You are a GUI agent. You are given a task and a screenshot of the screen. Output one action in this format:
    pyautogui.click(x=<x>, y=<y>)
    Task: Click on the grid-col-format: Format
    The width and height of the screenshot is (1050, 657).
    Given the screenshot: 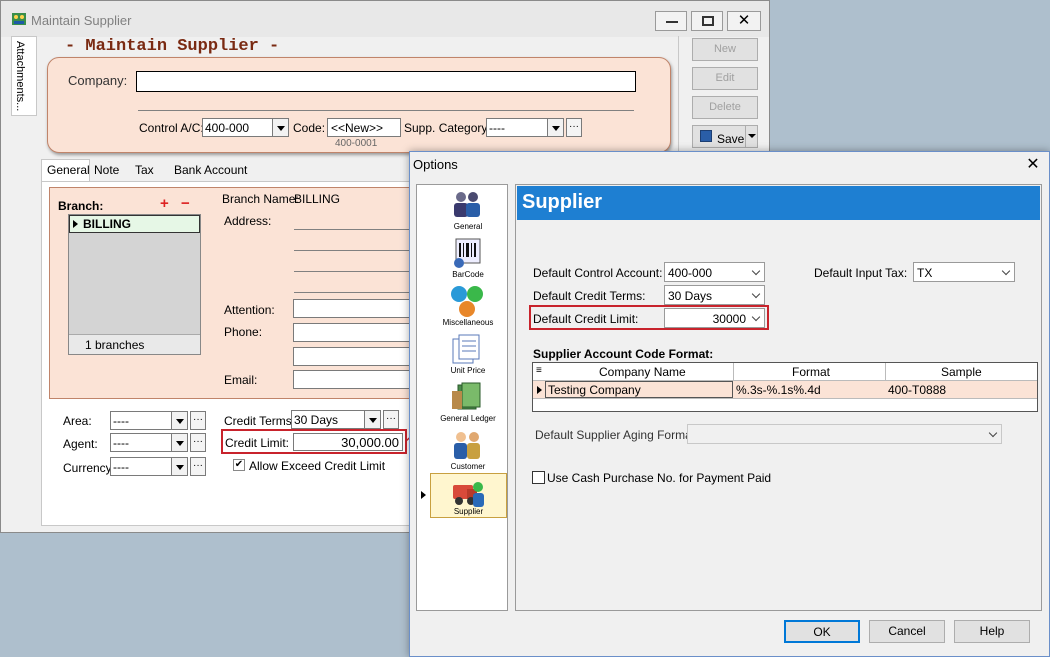 What is the action you would take?
    pyautogui.click(x=811, y=372)
    